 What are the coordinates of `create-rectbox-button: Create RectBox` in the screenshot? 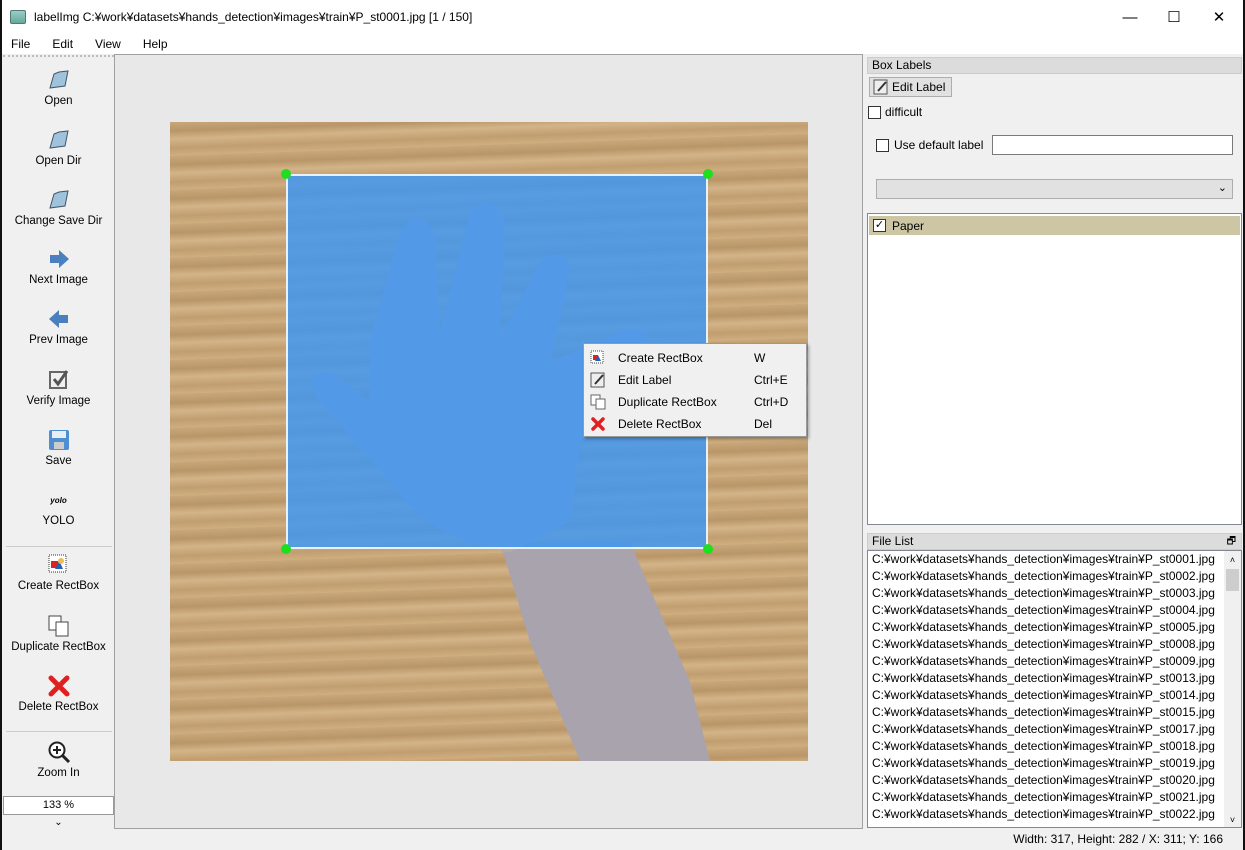 It's located at (58, 571).